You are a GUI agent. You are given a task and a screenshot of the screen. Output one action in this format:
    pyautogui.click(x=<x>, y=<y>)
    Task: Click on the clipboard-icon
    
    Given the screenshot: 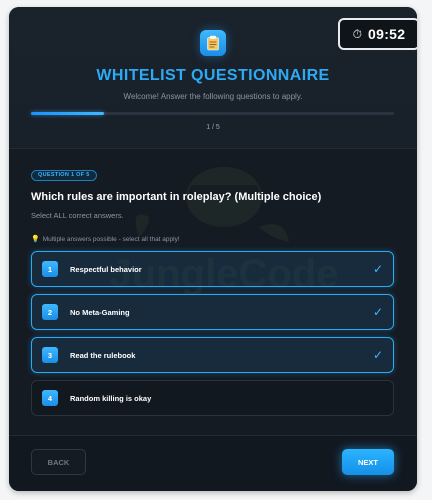 What is the action you would take?
    pyautogui.click(x=213, y=43)
    